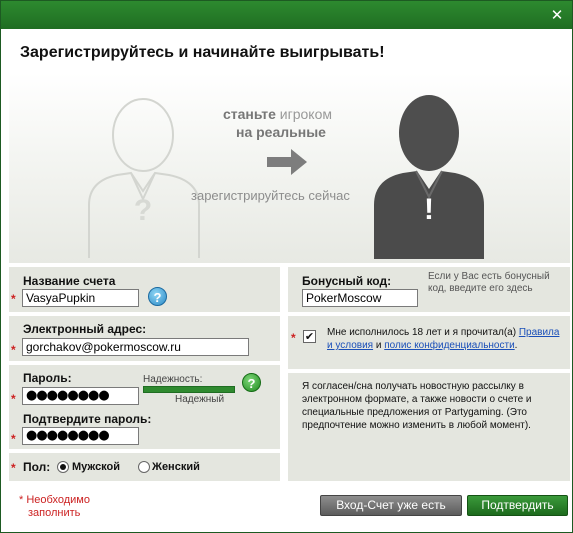 The height and width of the screenshot is (533, 573). Describe the element at coordinates (47, 378) in the screenshot. I see `password-label: Пароль:` at that location.